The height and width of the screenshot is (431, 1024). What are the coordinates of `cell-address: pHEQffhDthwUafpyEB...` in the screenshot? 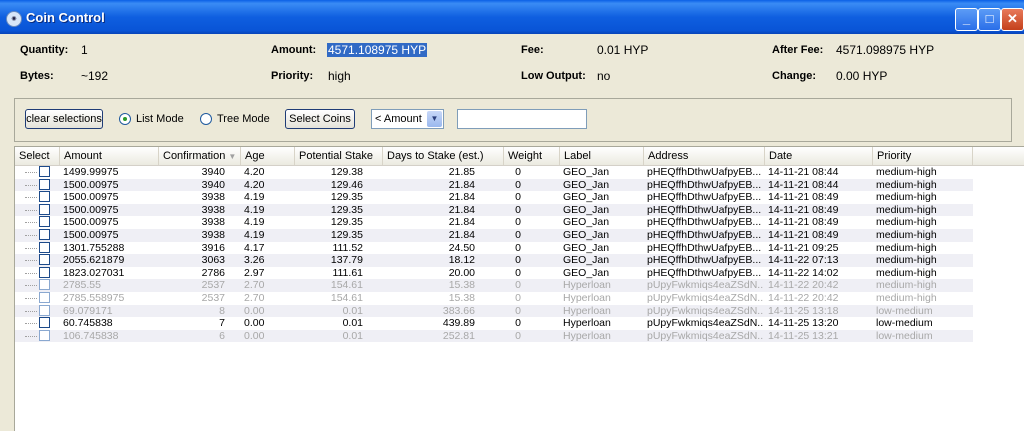 It's located at (704, 272).